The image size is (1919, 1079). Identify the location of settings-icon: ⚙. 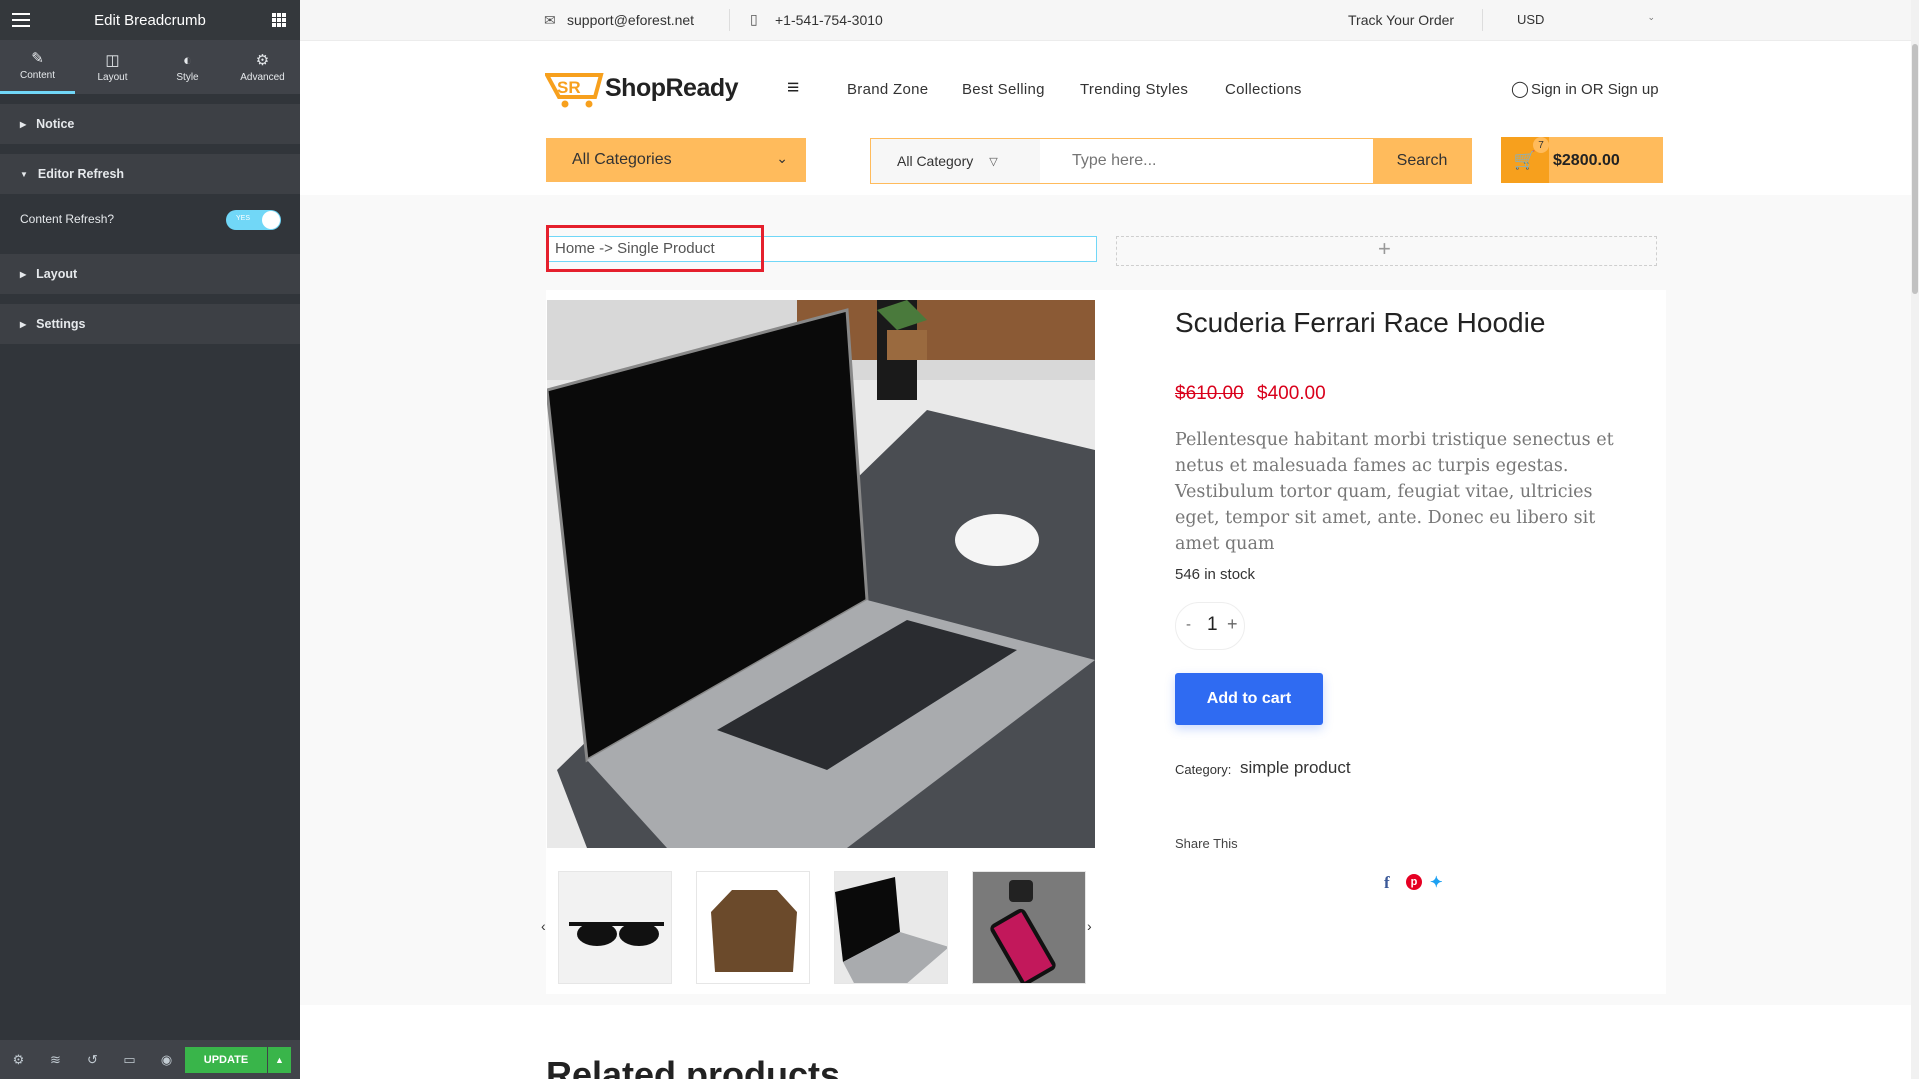
(18, 1060).